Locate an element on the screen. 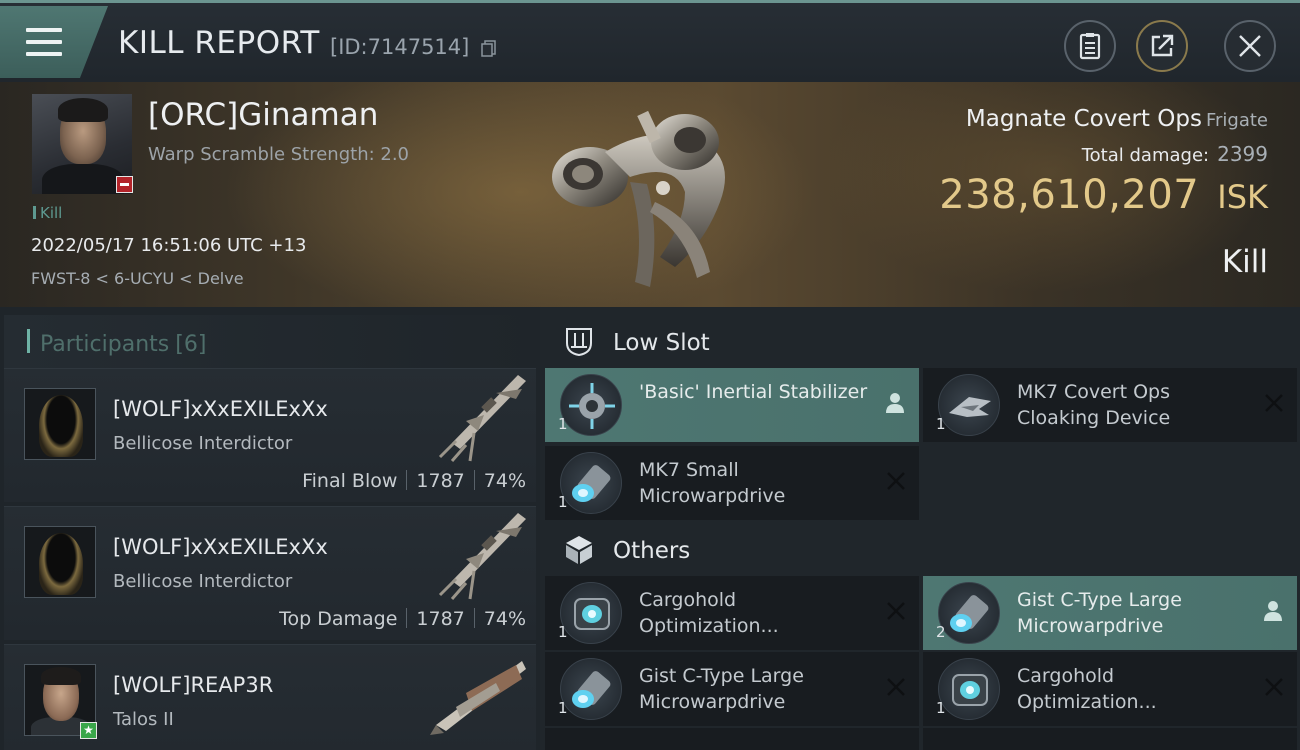 The image size is (1300, 750). participant-name: [WOLF]REAP3R is located at coordinates (193, 685).